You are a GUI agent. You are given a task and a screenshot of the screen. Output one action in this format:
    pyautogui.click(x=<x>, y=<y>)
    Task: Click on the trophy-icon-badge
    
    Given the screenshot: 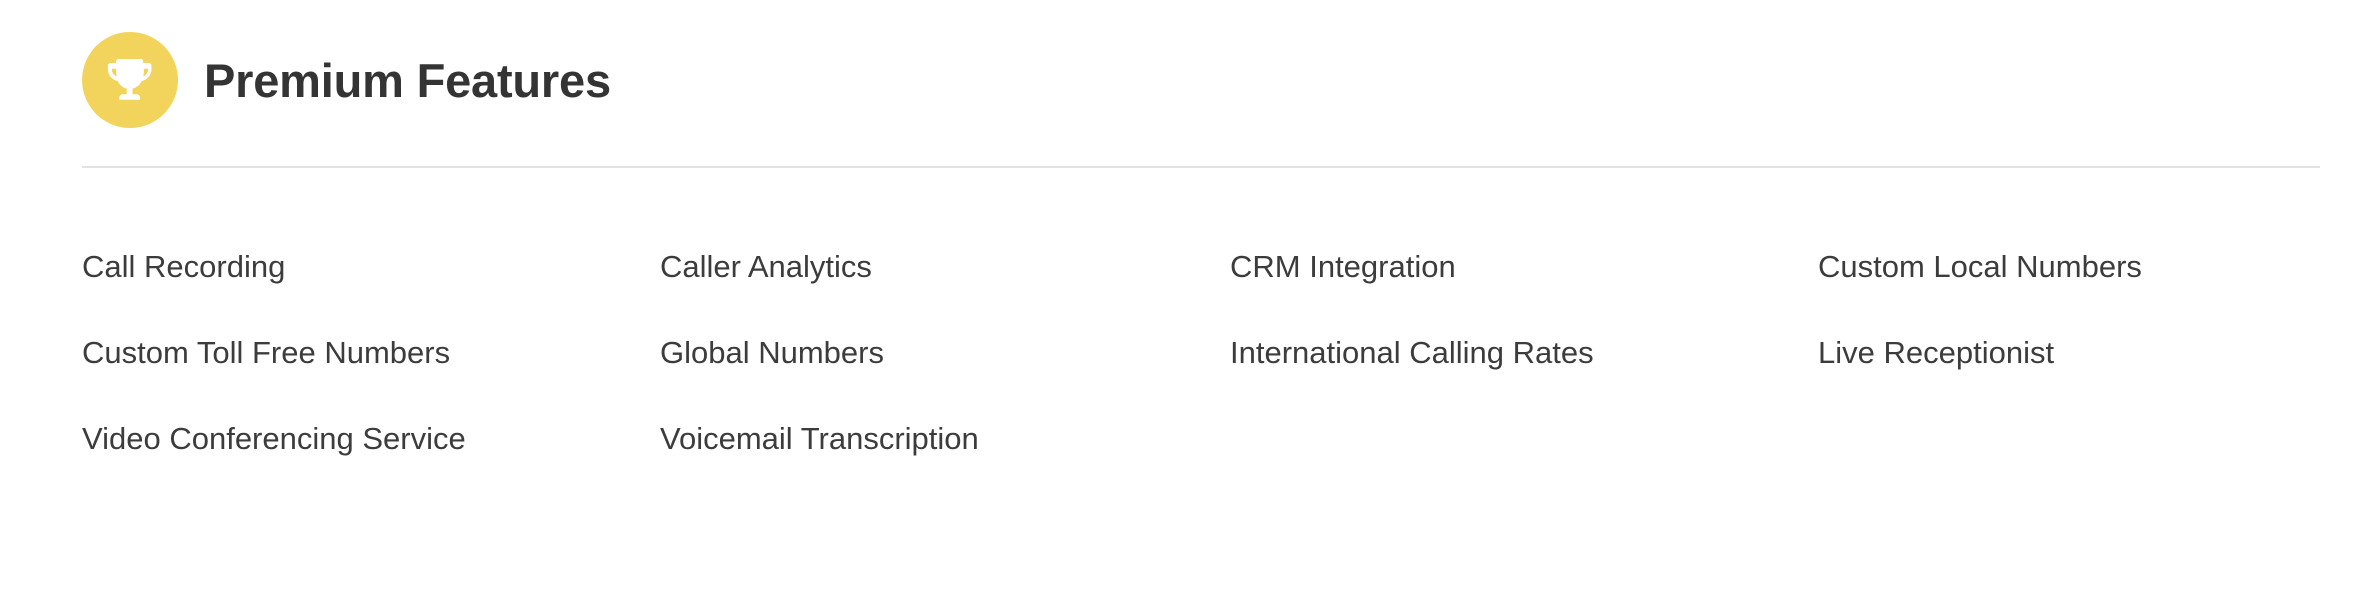 What is the action you would take?
    pyautogui.click(x=130, y=80)
    